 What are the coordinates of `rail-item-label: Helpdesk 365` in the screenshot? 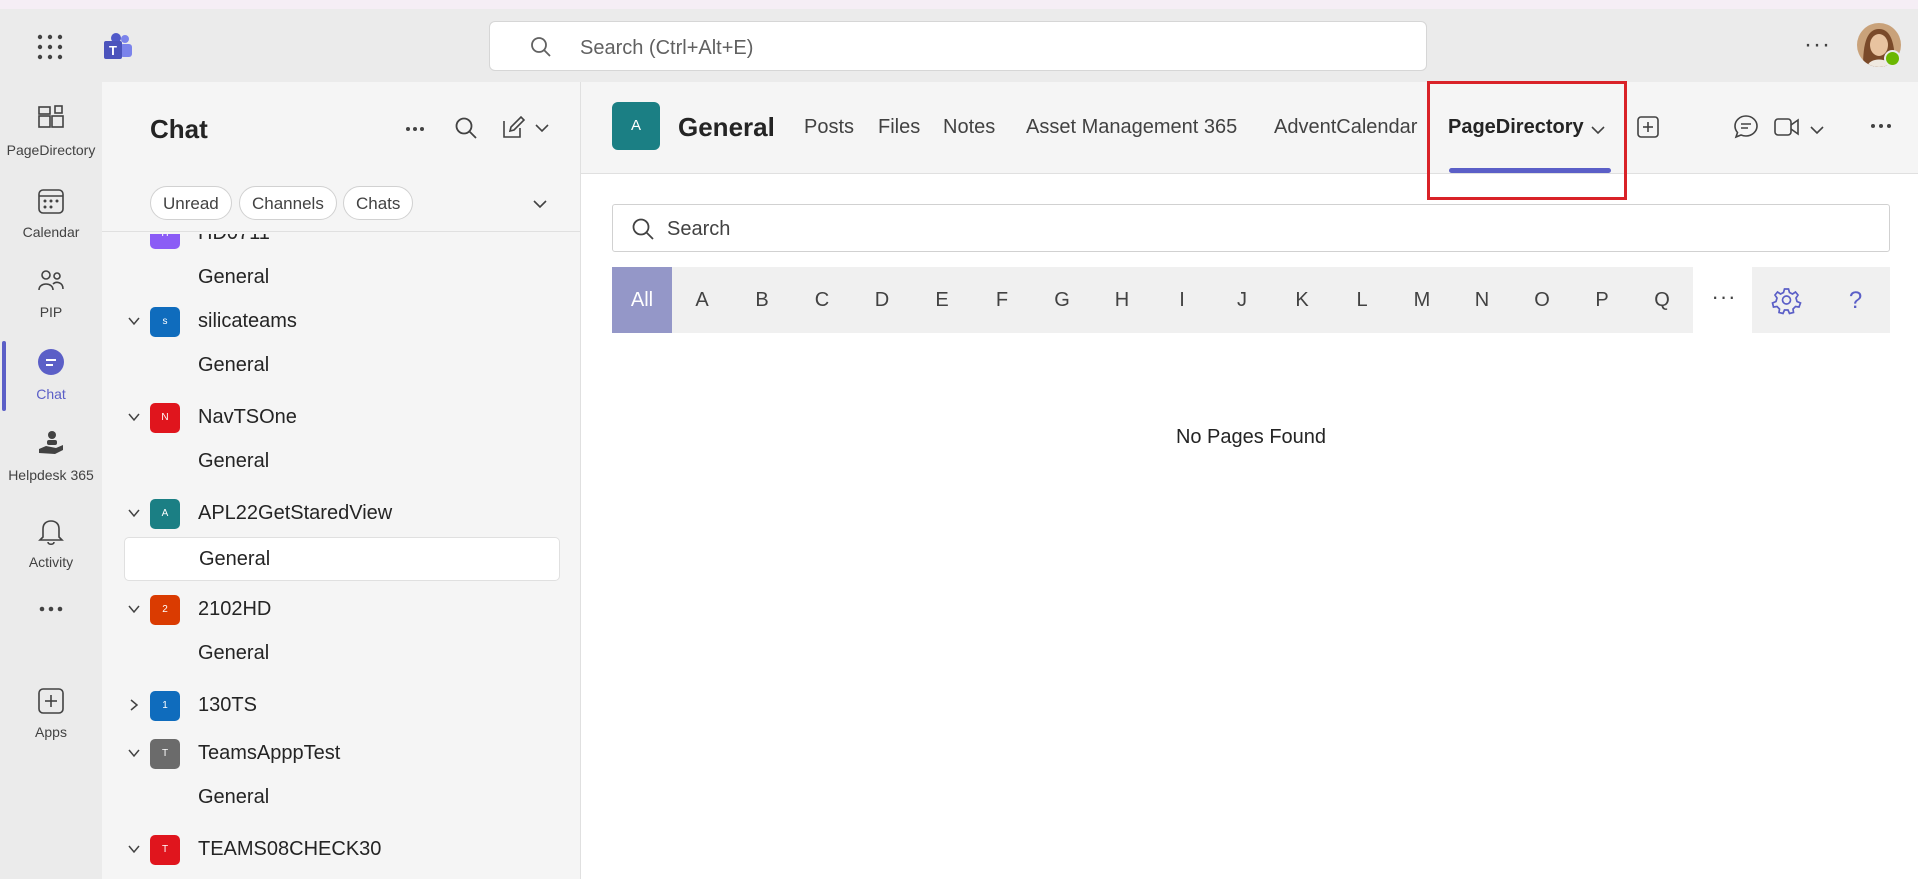 It's located at (51, 475).